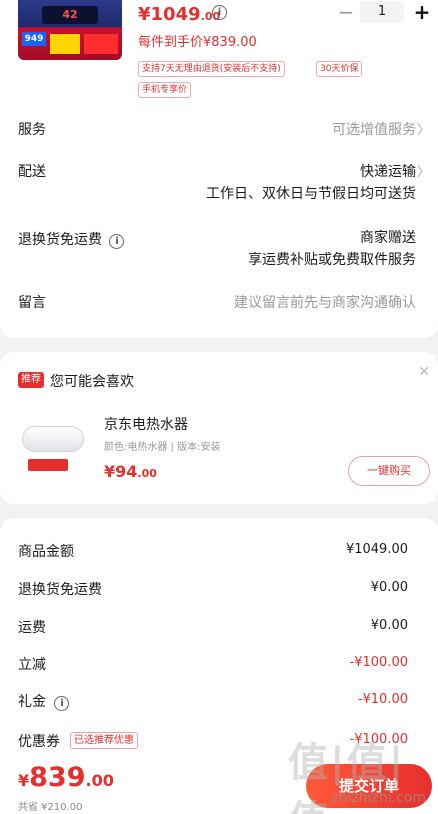 The image size is (438, 814). Describe the element at coordinates (46, 552) in the screenshot. I see `summary-label-goods: 商品金额` at that location.